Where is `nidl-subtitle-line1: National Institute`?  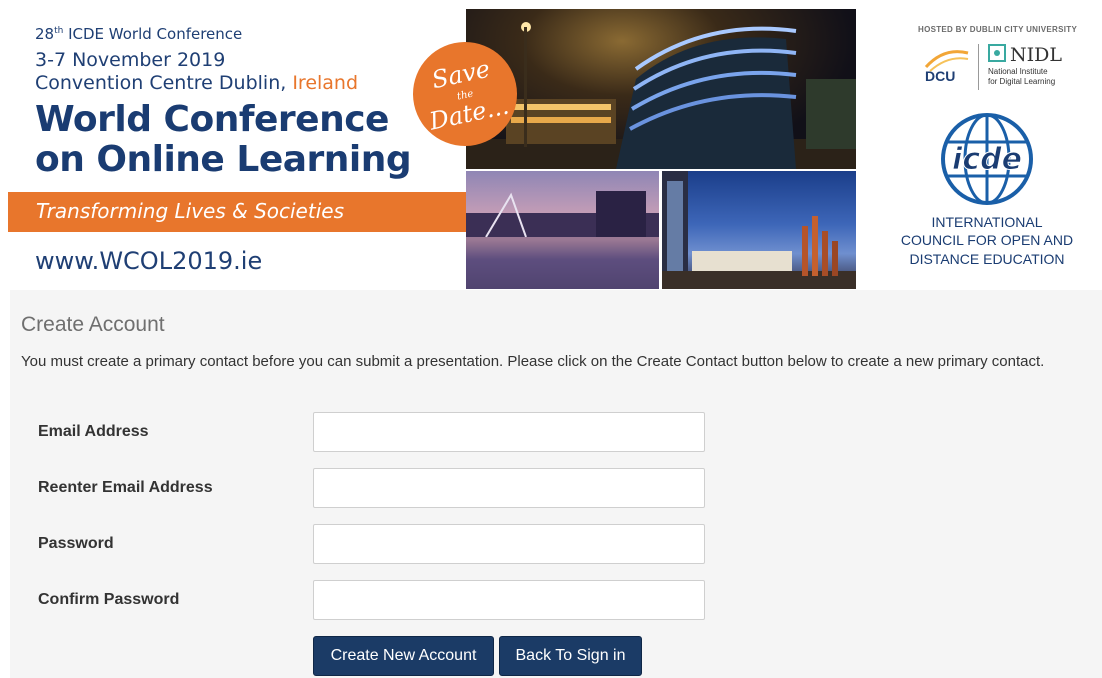
nidl-subtitle-line1: National Institute is located at coordinates (1018, 71).